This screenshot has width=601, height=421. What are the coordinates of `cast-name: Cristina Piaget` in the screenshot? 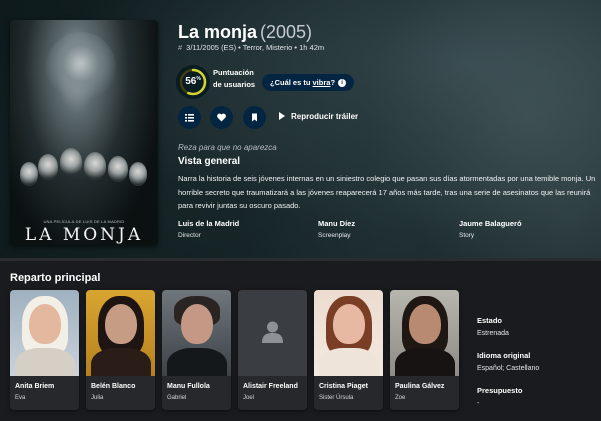 It's located at (344, 386).